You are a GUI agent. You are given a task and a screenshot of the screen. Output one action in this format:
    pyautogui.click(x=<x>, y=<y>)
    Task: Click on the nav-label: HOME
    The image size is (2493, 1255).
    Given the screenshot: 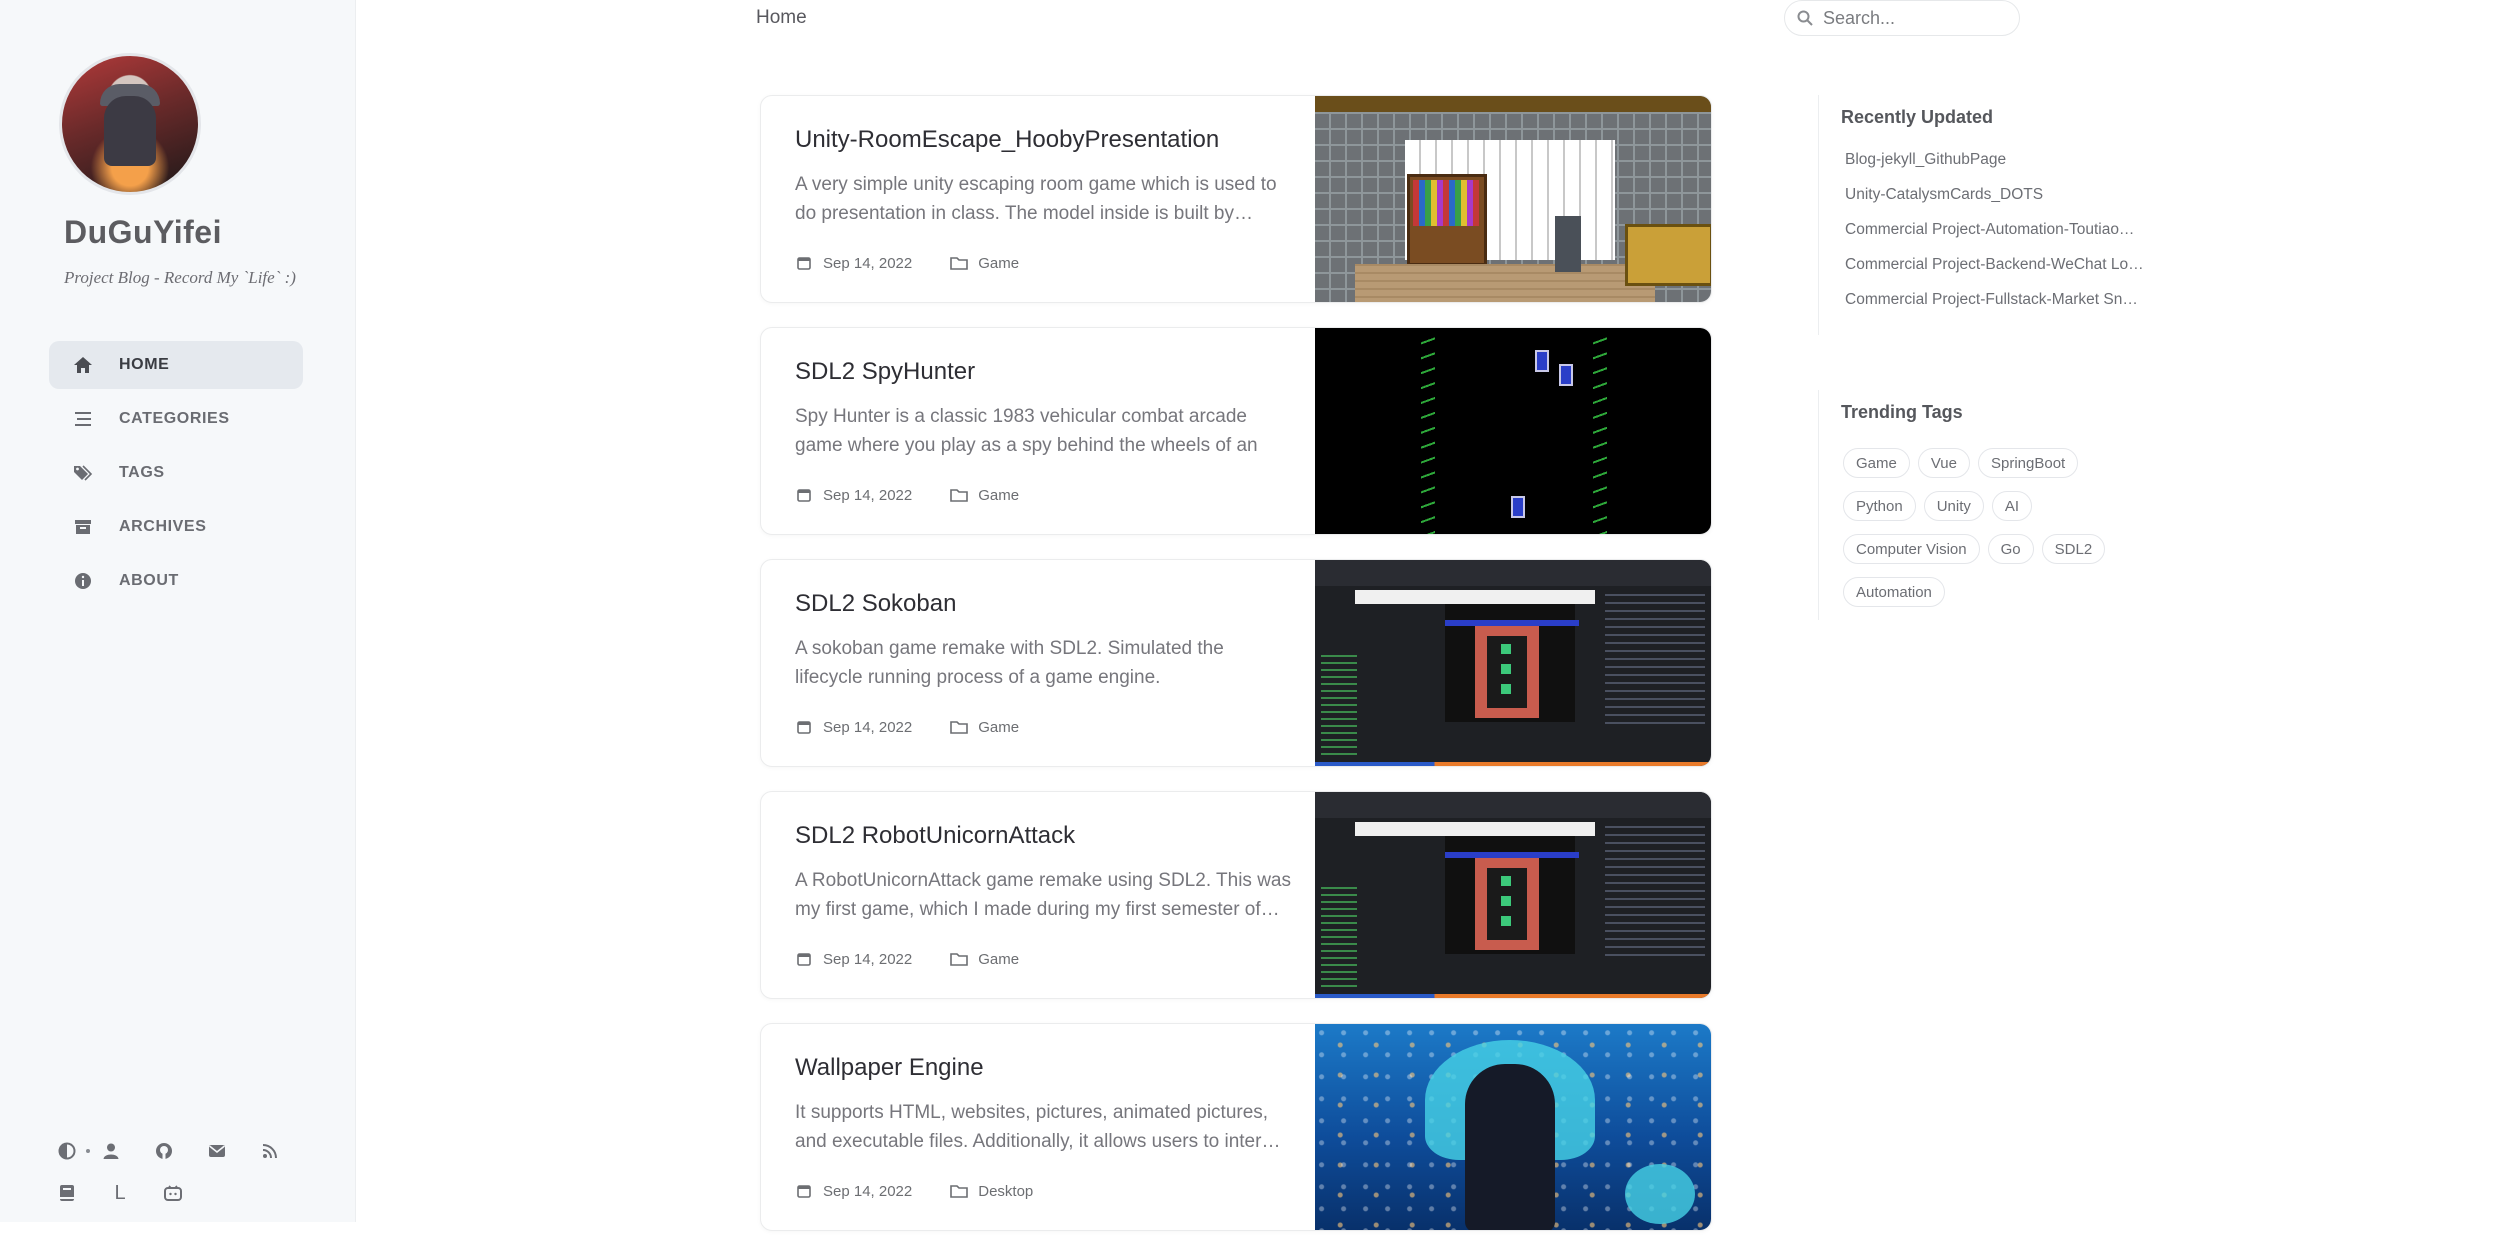 What is the action you would take?
    pyautogui.click(x=144, y=364)
    